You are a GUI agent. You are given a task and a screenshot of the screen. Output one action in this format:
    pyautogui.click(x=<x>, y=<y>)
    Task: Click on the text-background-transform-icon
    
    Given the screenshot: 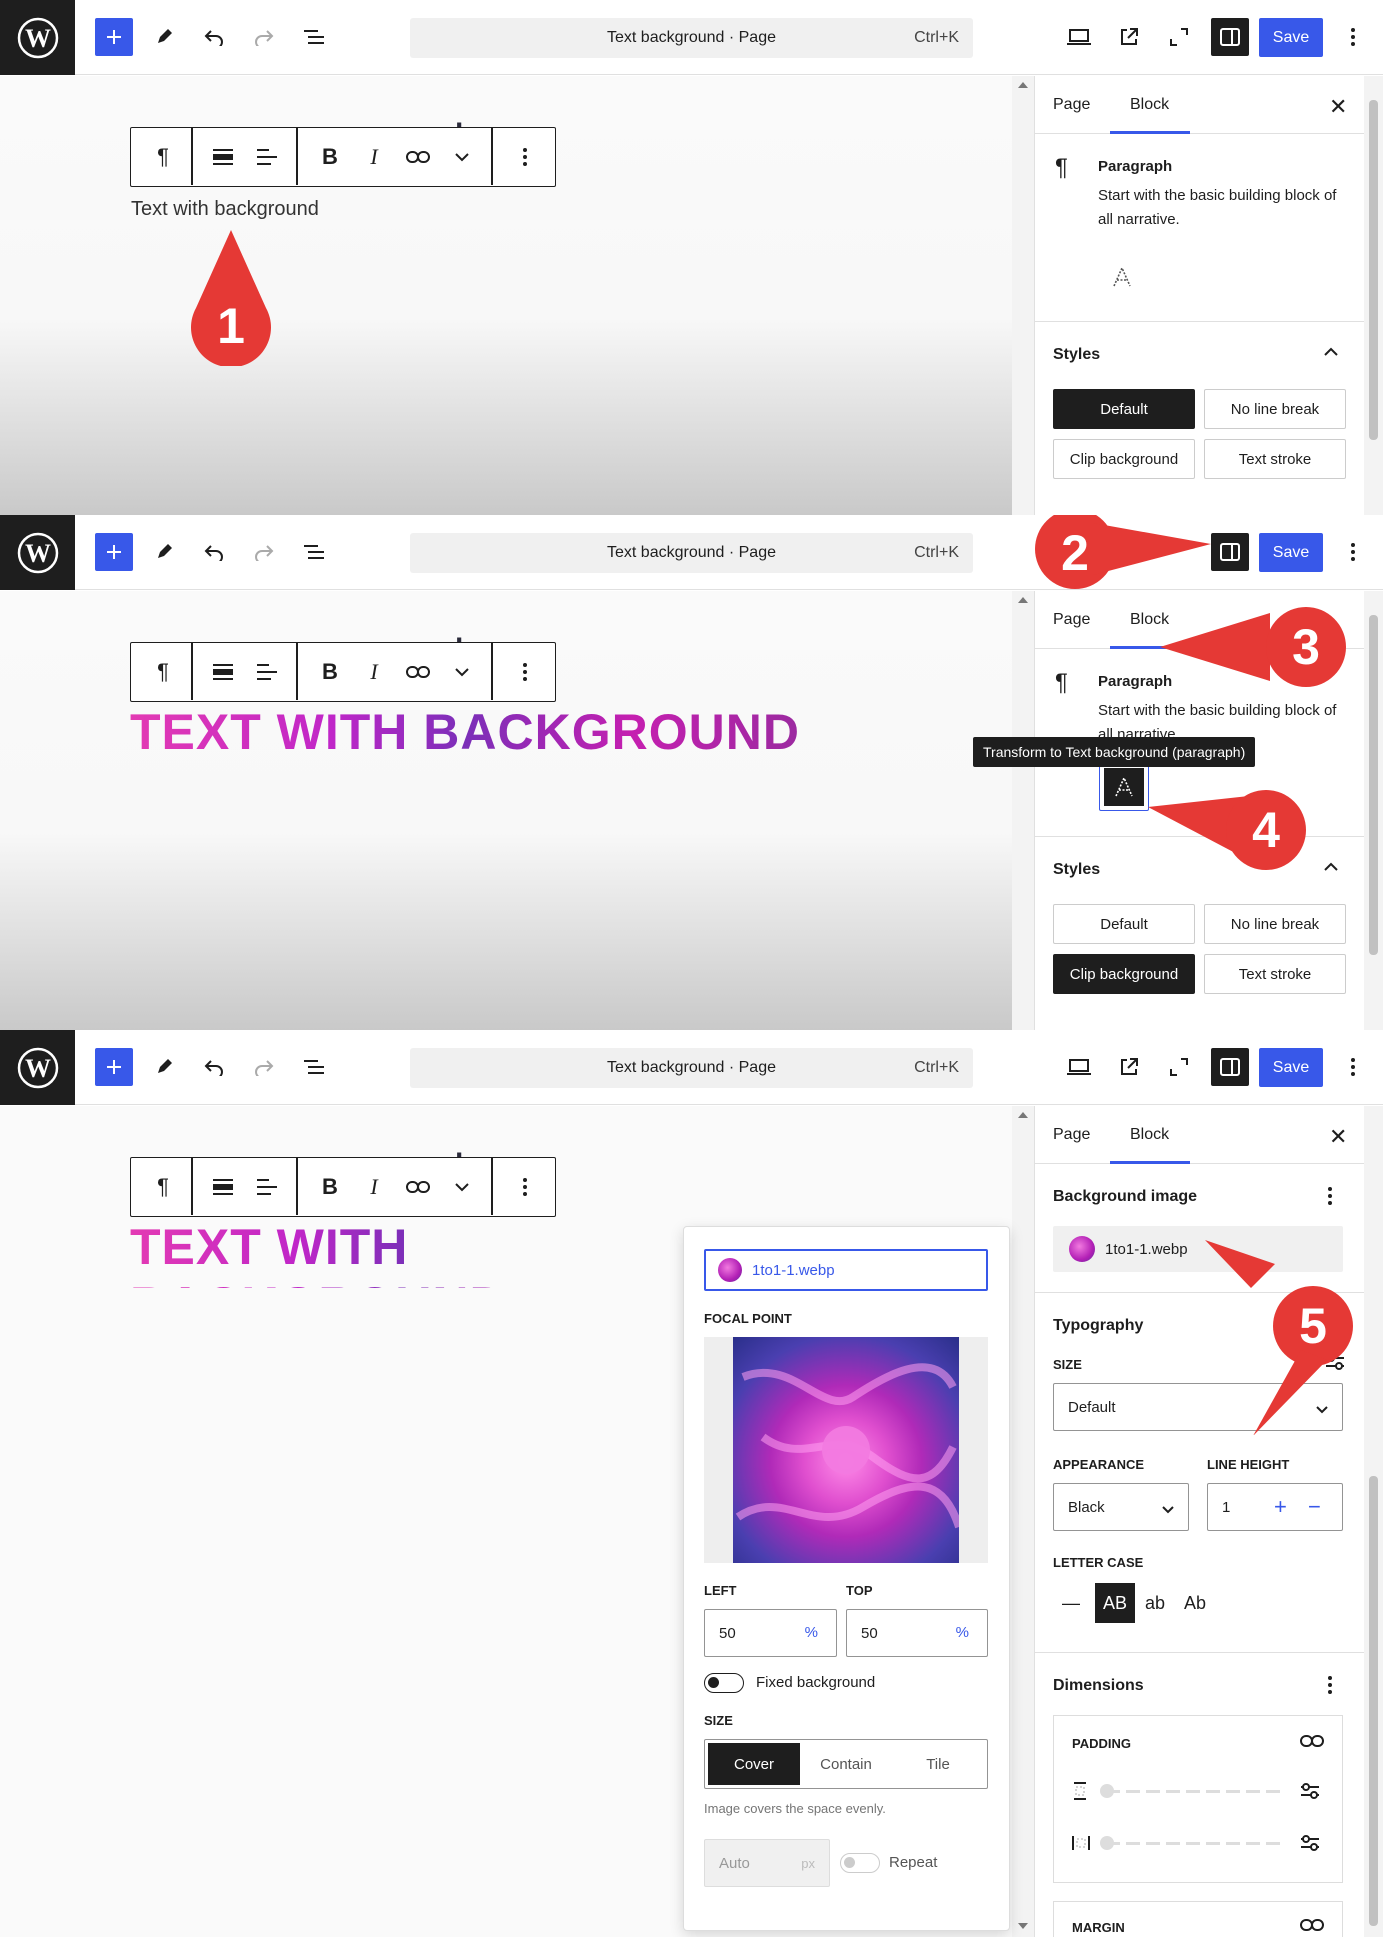 What is the action you would take?
    pyautogui.click(x=1122, y=279)
    